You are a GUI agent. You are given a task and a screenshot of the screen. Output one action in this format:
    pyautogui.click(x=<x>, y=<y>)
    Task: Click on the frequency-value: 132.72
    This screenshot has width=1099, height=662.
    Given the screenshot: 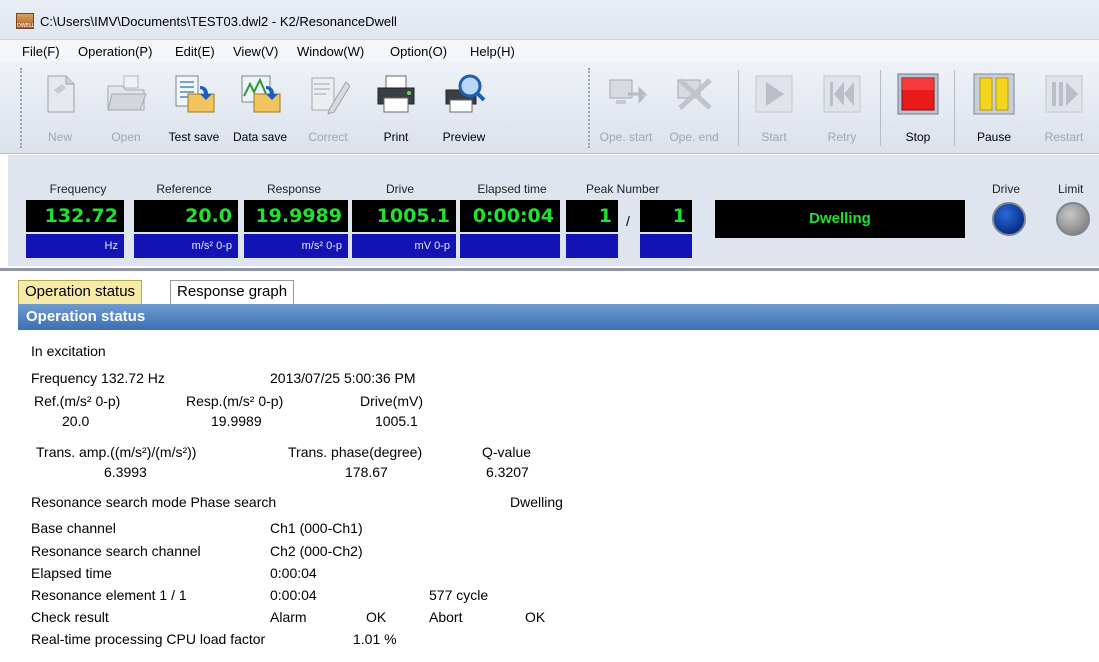 What is the action you would take?
    pyautogui.click(x=75, y=216)
    